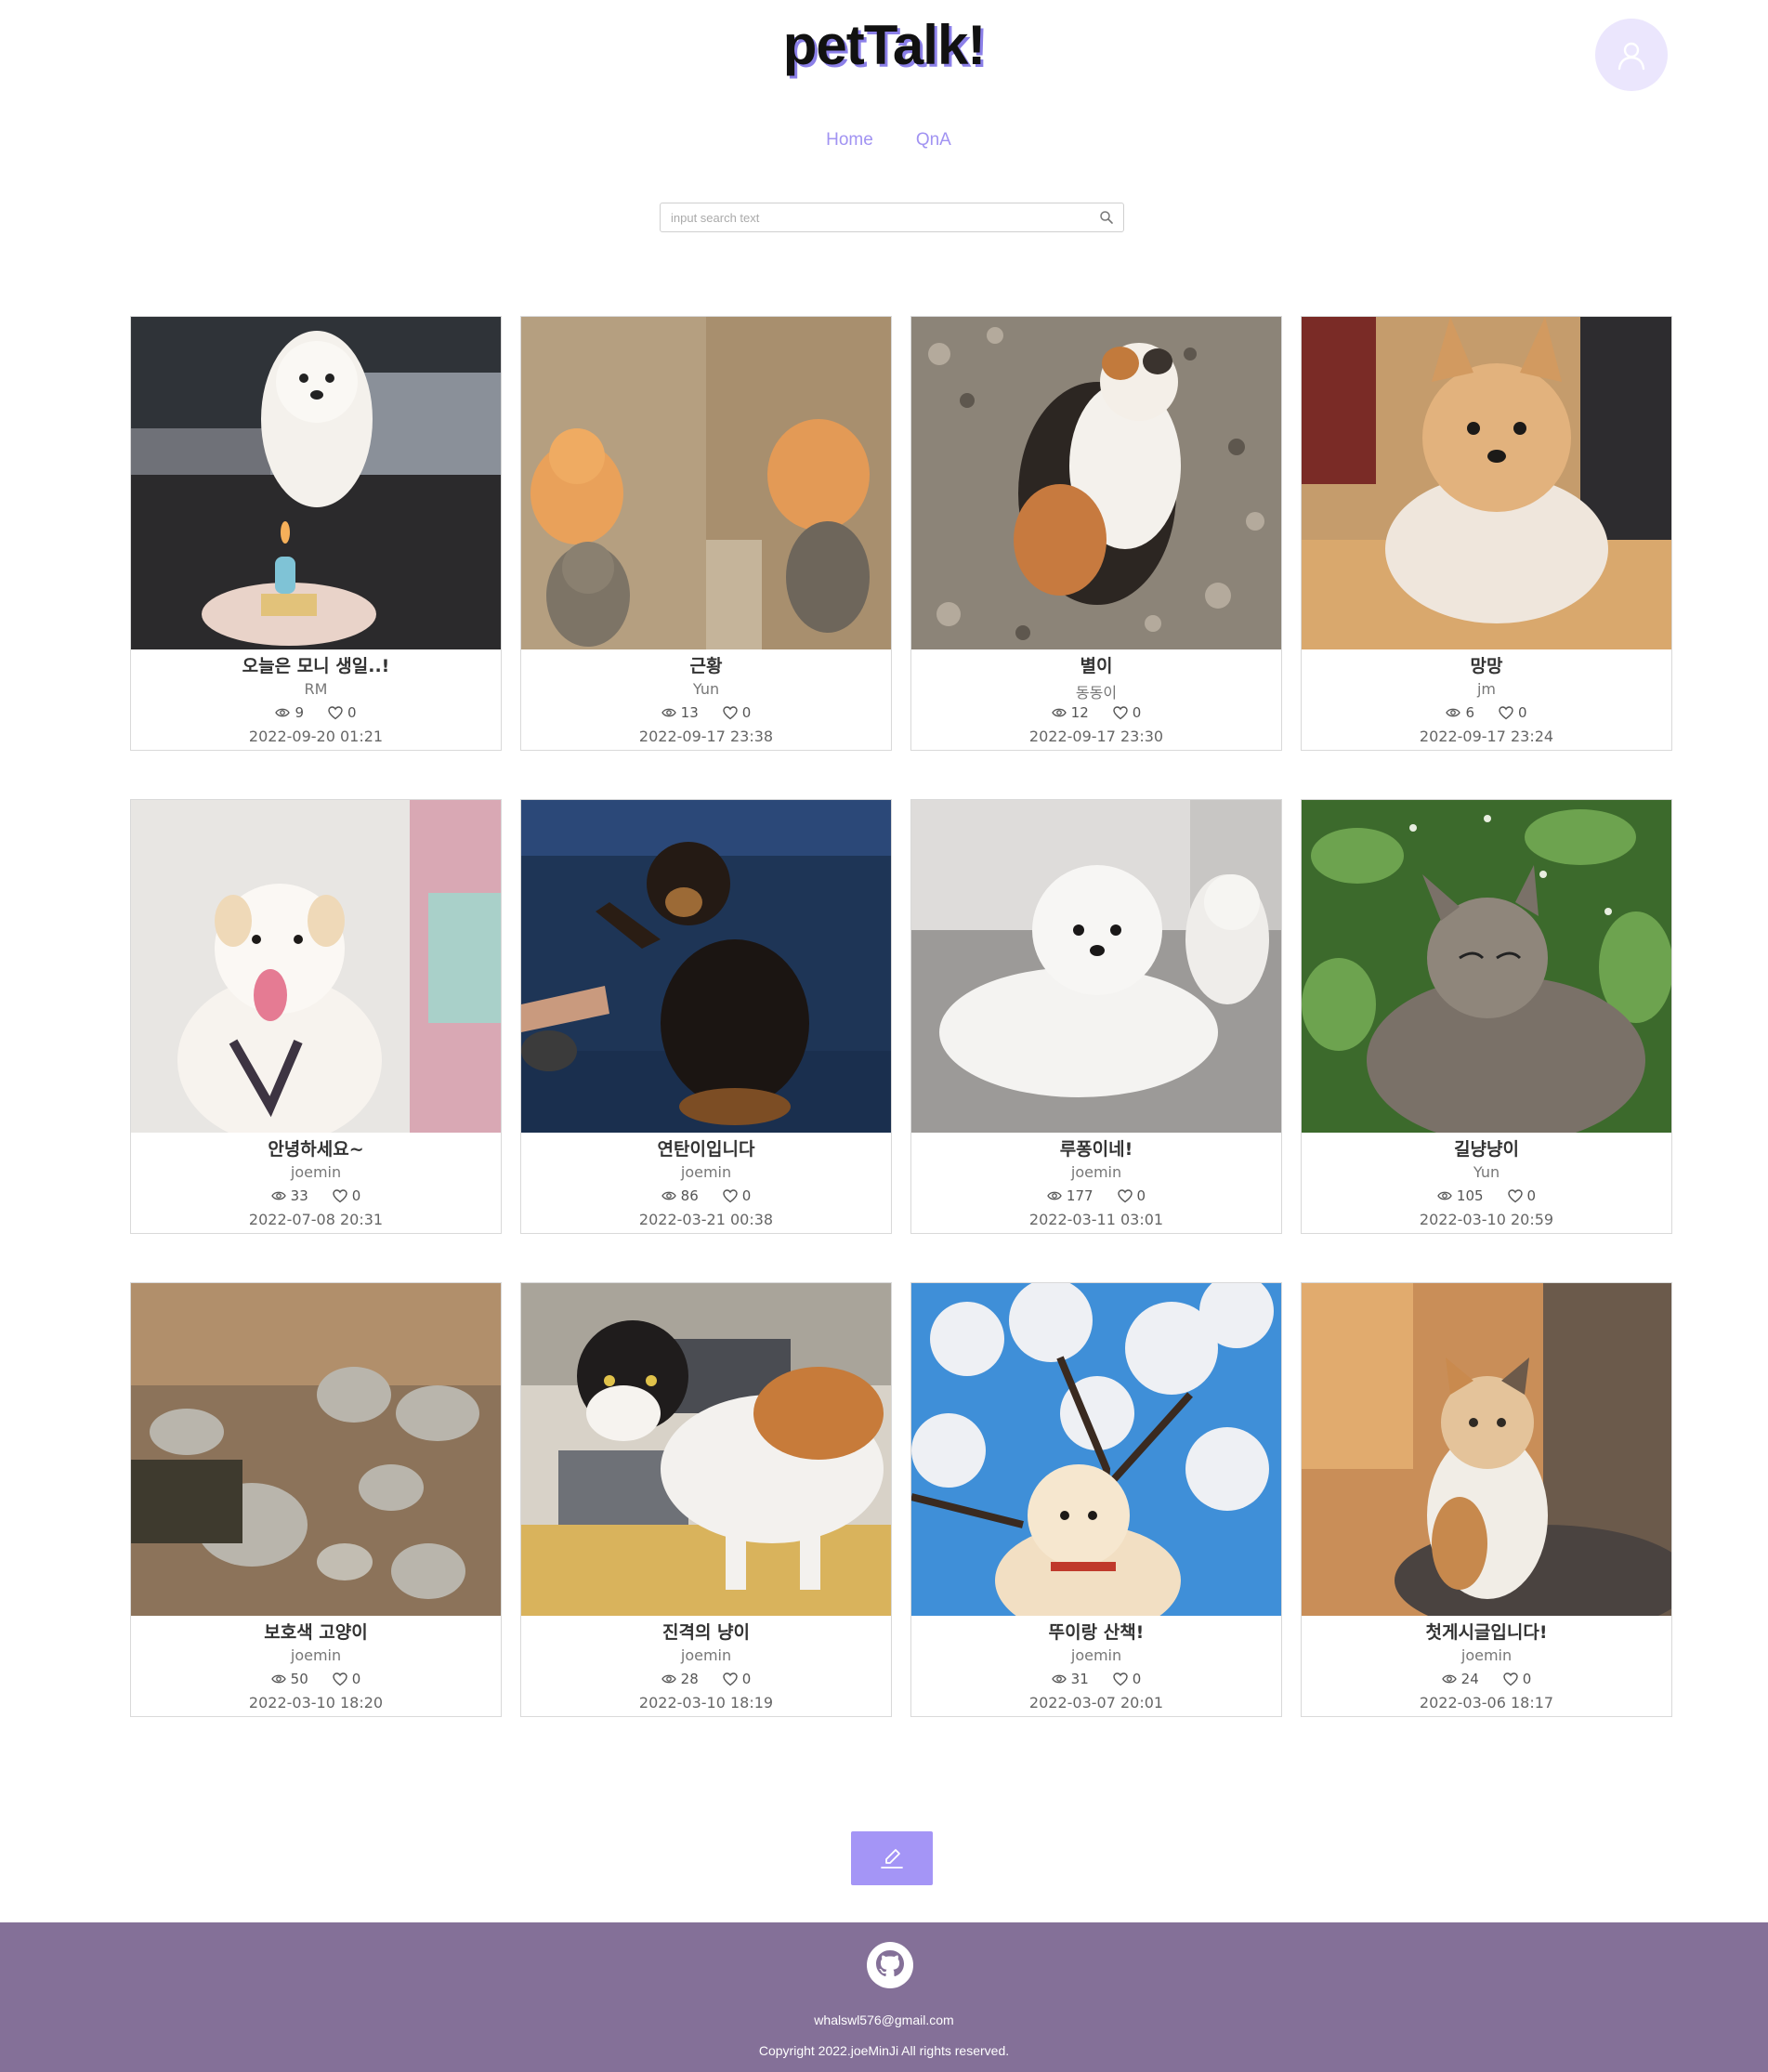  I want to click on main-nav: Home QnA, so click(884, 140).